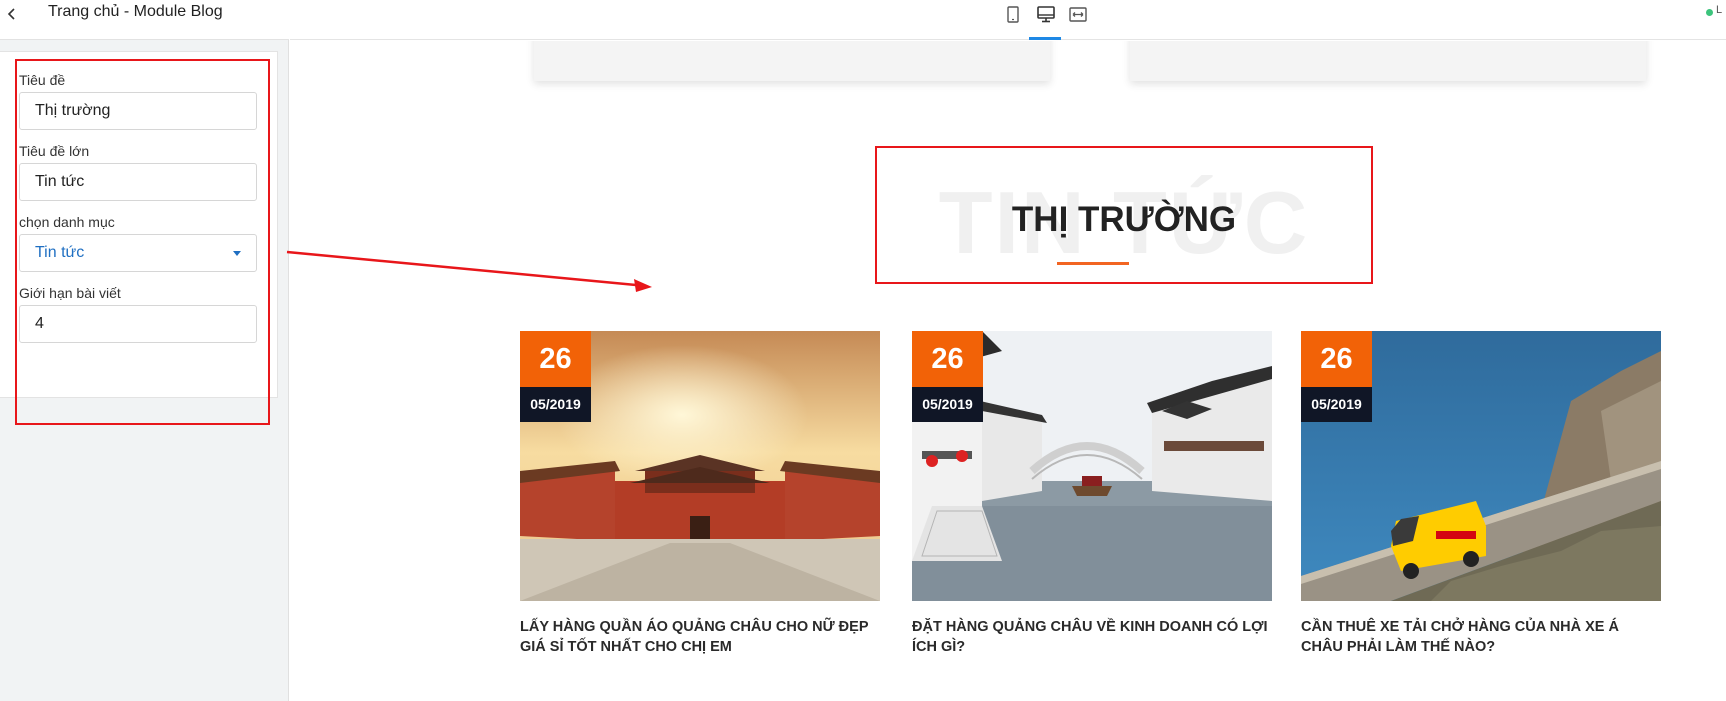  What do you see at coordinates (138, 253) in the screenshot?
I see `category-select: Tin tức` at bounding box center [138, 253].